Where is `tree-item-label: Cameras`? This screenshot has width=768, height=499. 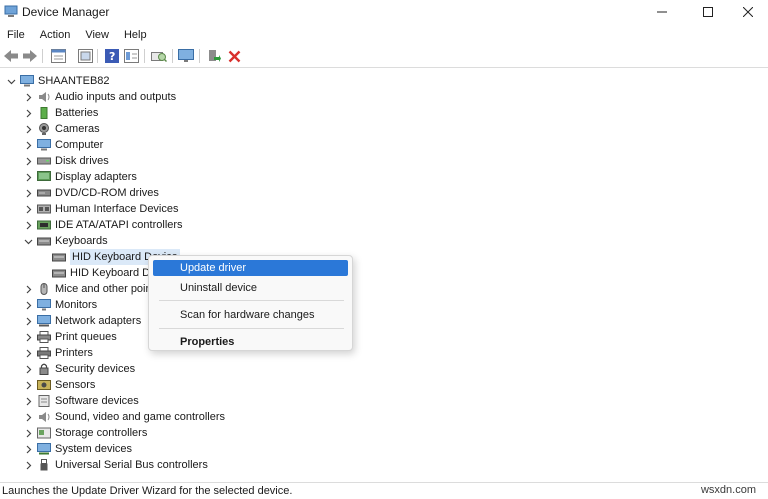 tree-item-label: Cameras is located at coordinates (77, 129).